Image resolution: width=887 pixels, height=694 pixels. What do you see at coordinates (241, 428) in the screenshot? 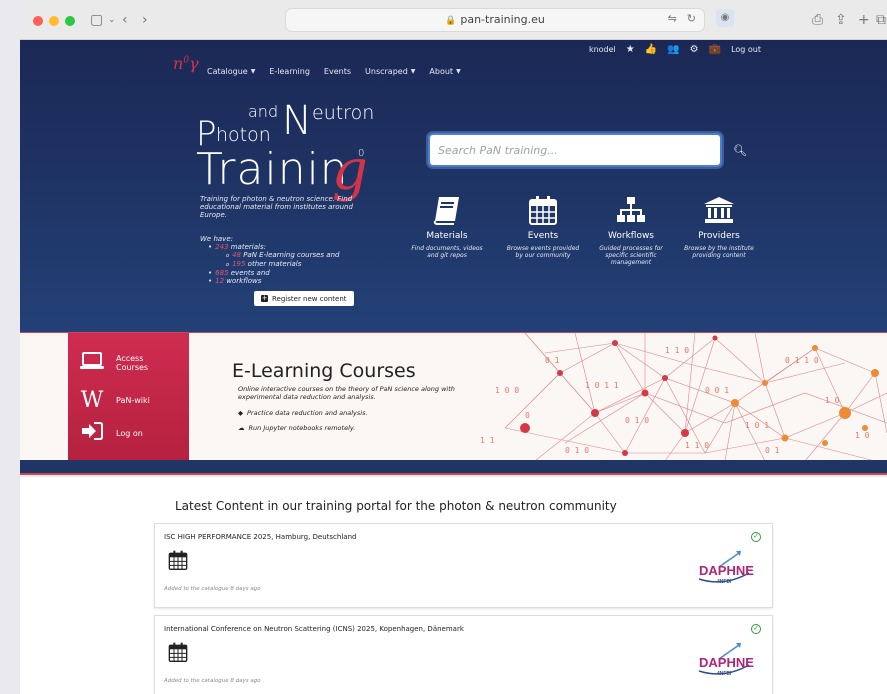
I see `jupyter-icon: ☁` at bounding box center [241, 428].